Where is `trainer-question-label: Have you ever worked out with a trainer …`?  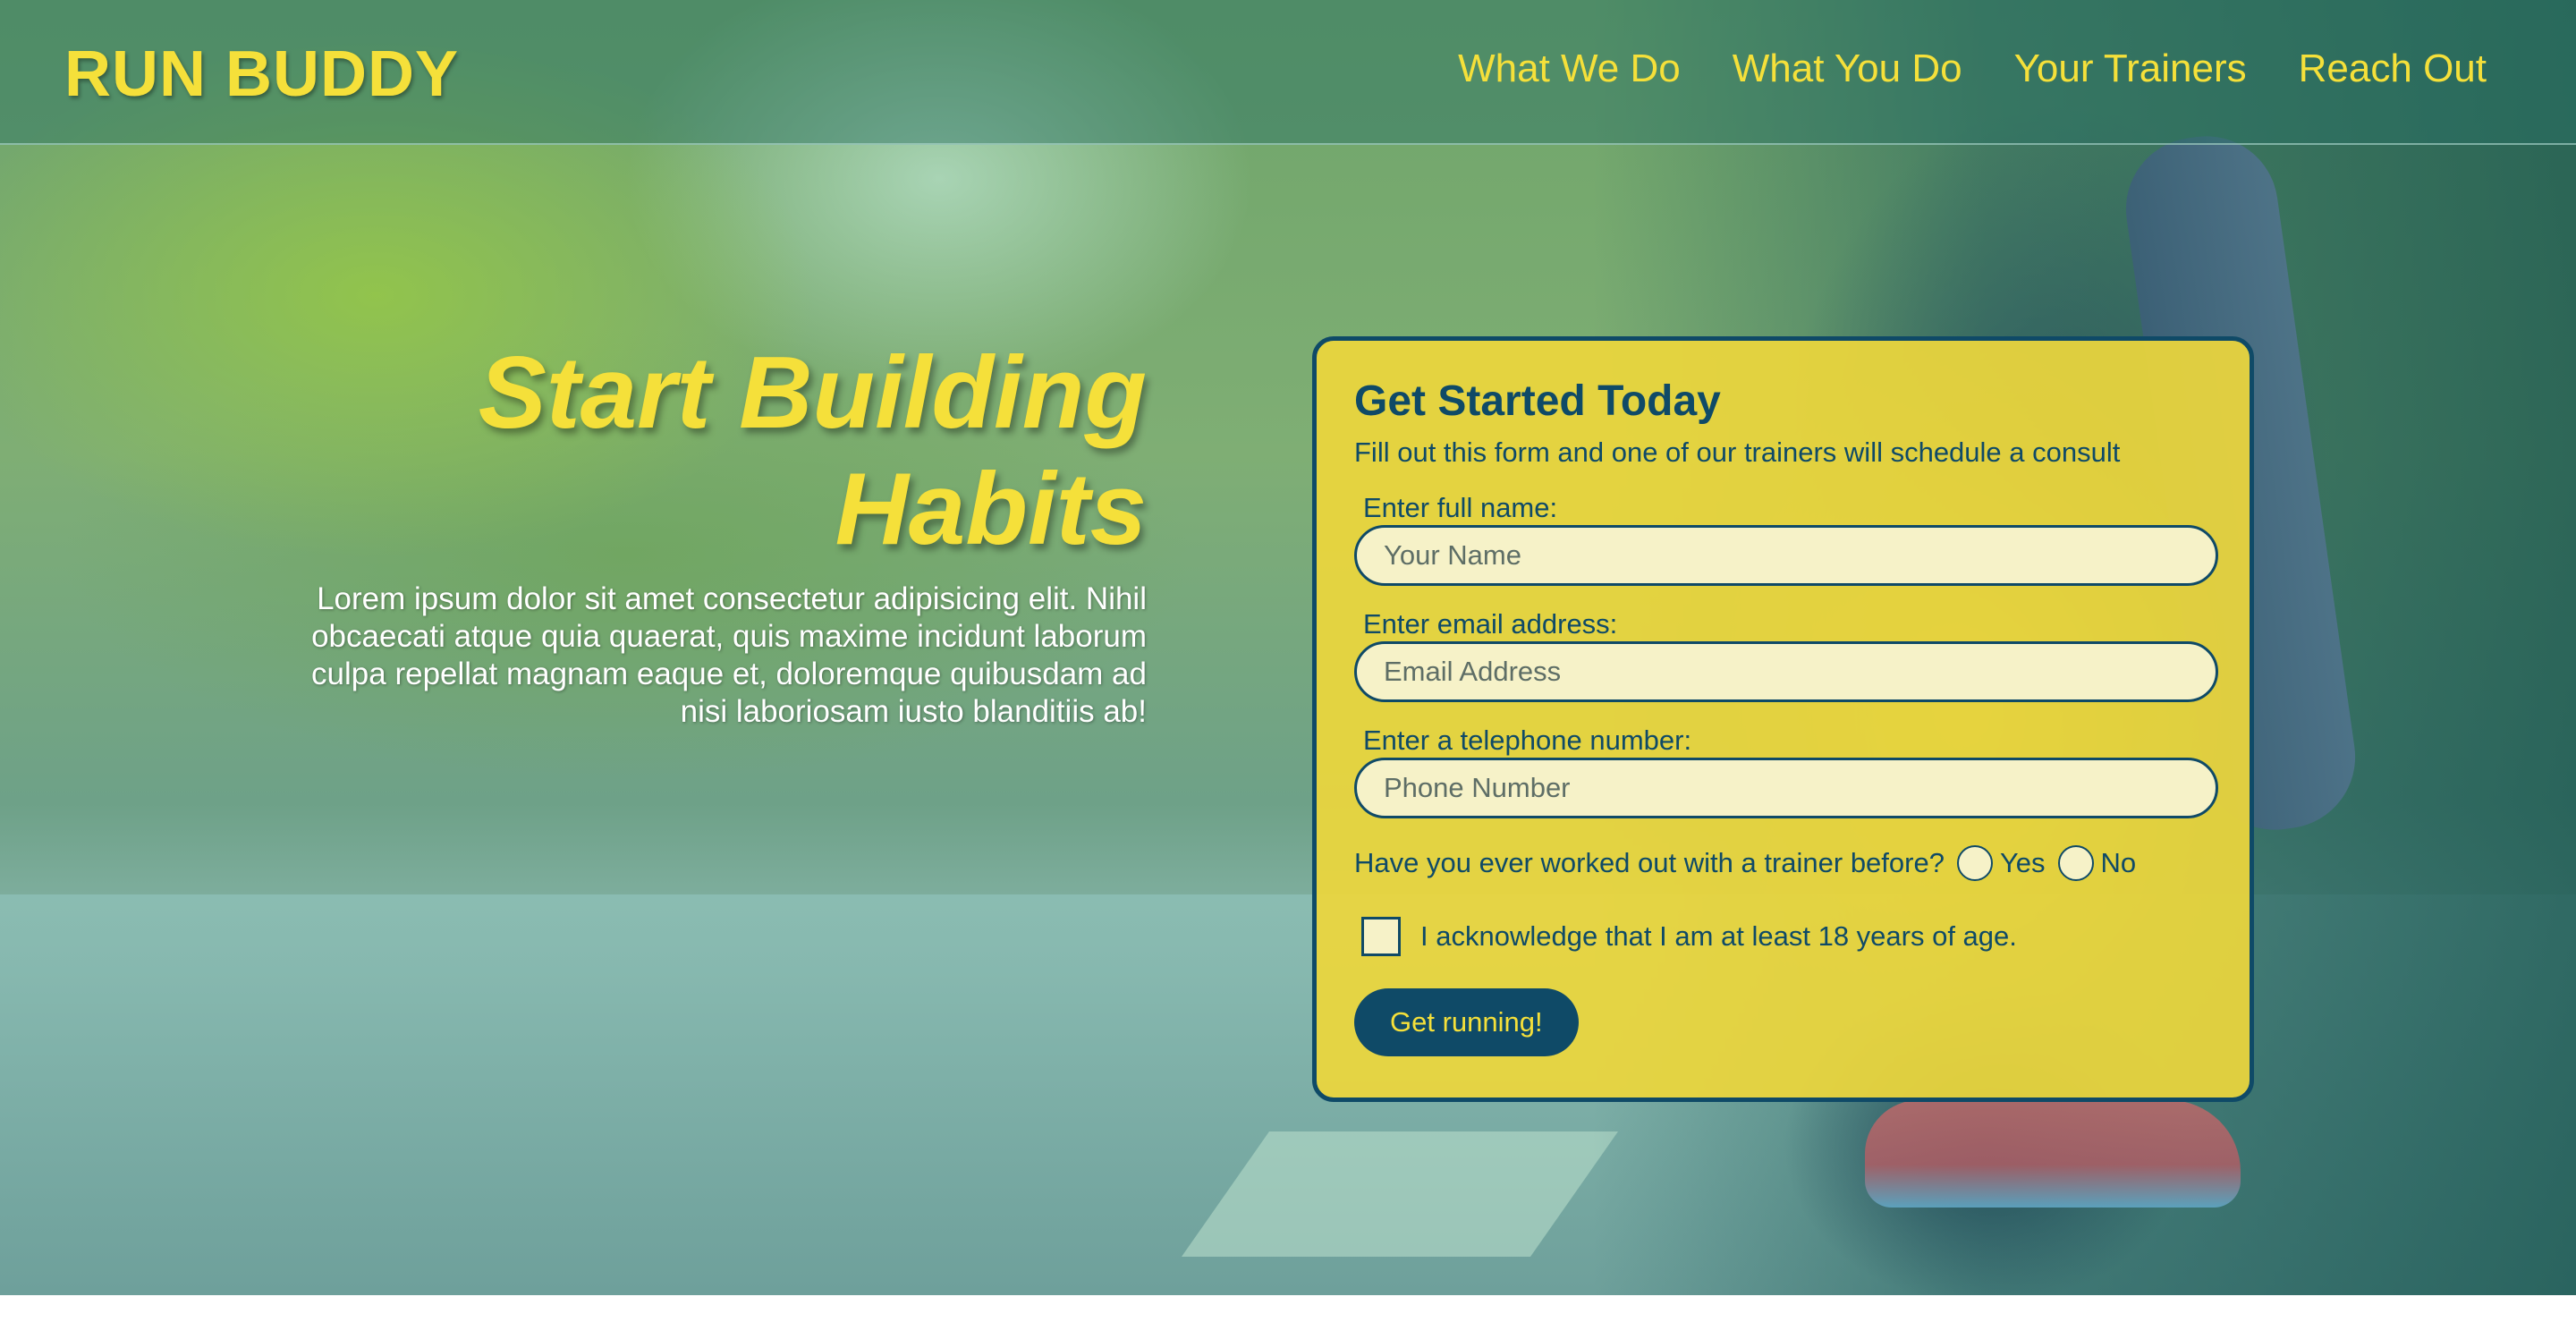
trainer-question-label: Have you ever worked out with a trainer … is located at coordinates (1649, 863).